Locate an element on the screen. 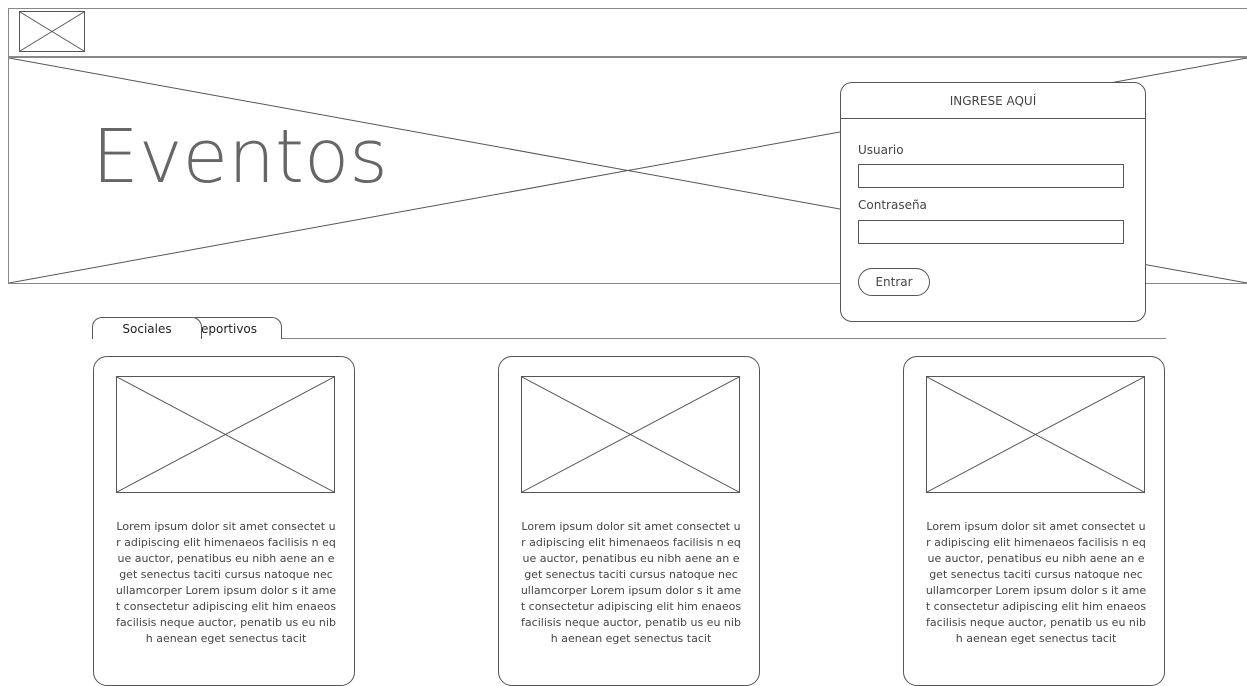 The height and width of the screenshot is (686, 1247). login-panel: INGRESE AQUÍ Usuario Contraseña Entrar is located at coordinates (993, 202).